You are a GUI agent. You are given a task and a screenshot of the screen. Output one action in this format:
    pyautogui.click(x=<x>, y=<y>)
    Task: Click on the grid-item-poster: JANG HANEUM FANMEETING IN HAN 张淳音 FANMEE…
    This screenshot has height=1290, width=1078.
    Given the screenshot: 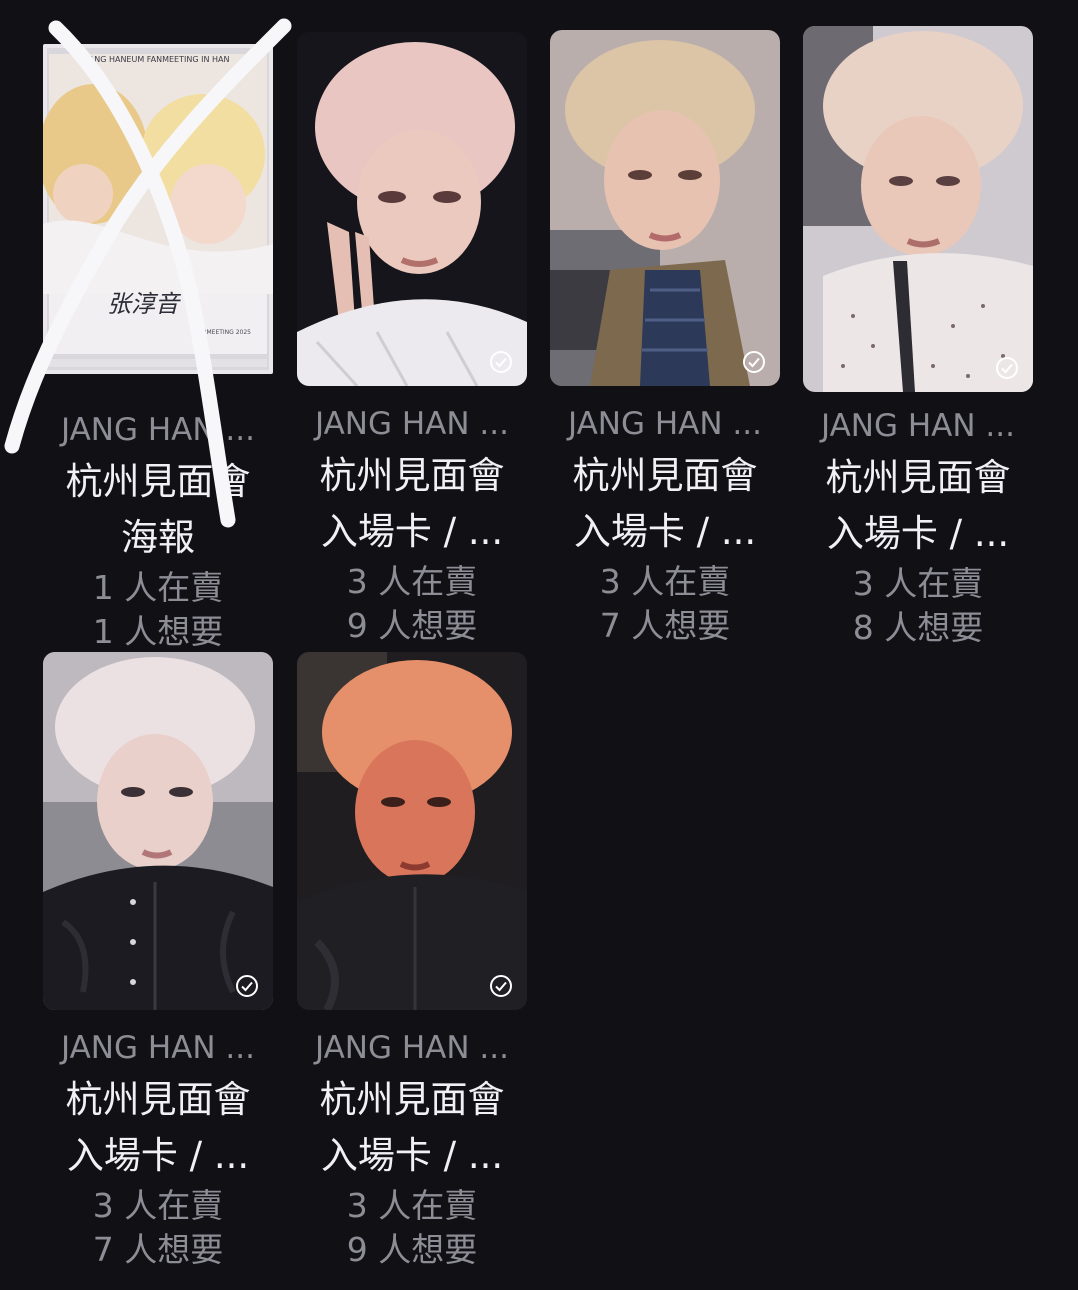 What is the action you would take?
    pyautogui.click(x=158, y=349)
    